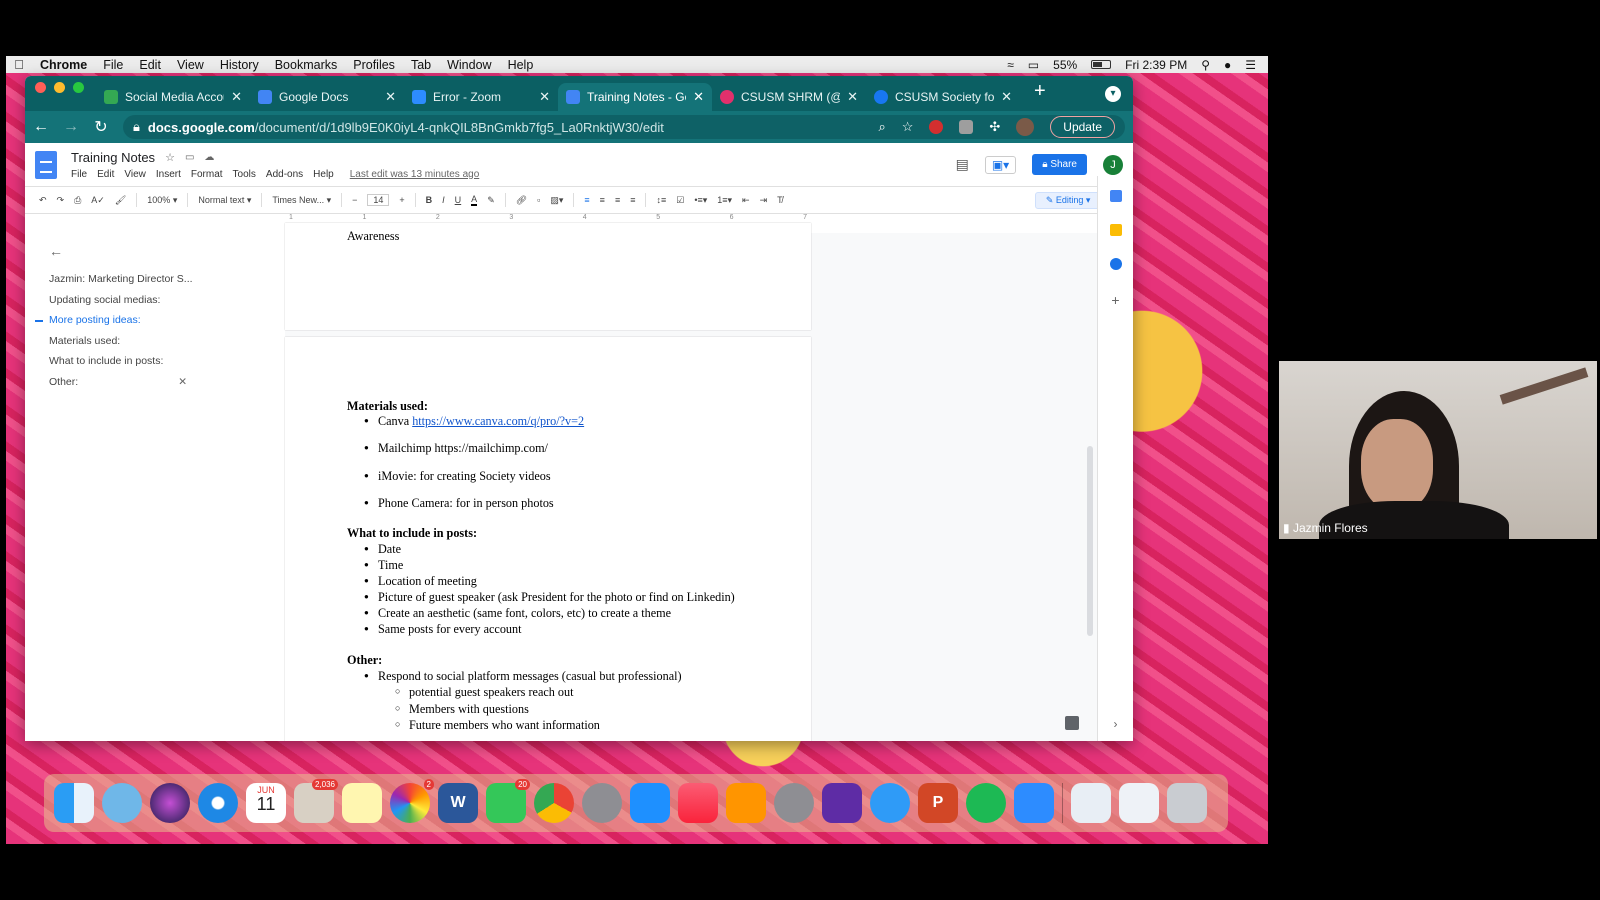 This screenshot has width=1600, height=900. What do you see at coordinates (1115, 230) in the screenshot?
I see `keep-icon` at bounding box center [1115, 230].